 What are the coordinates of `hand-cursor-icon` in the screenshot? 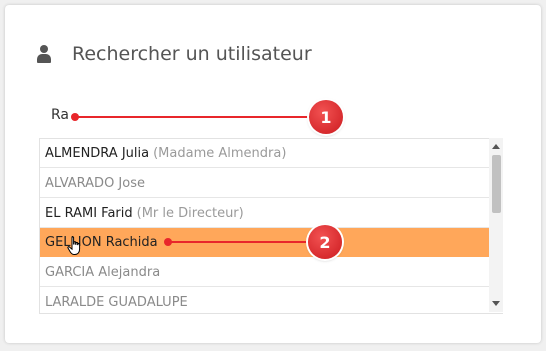 It's located at (74, 245).